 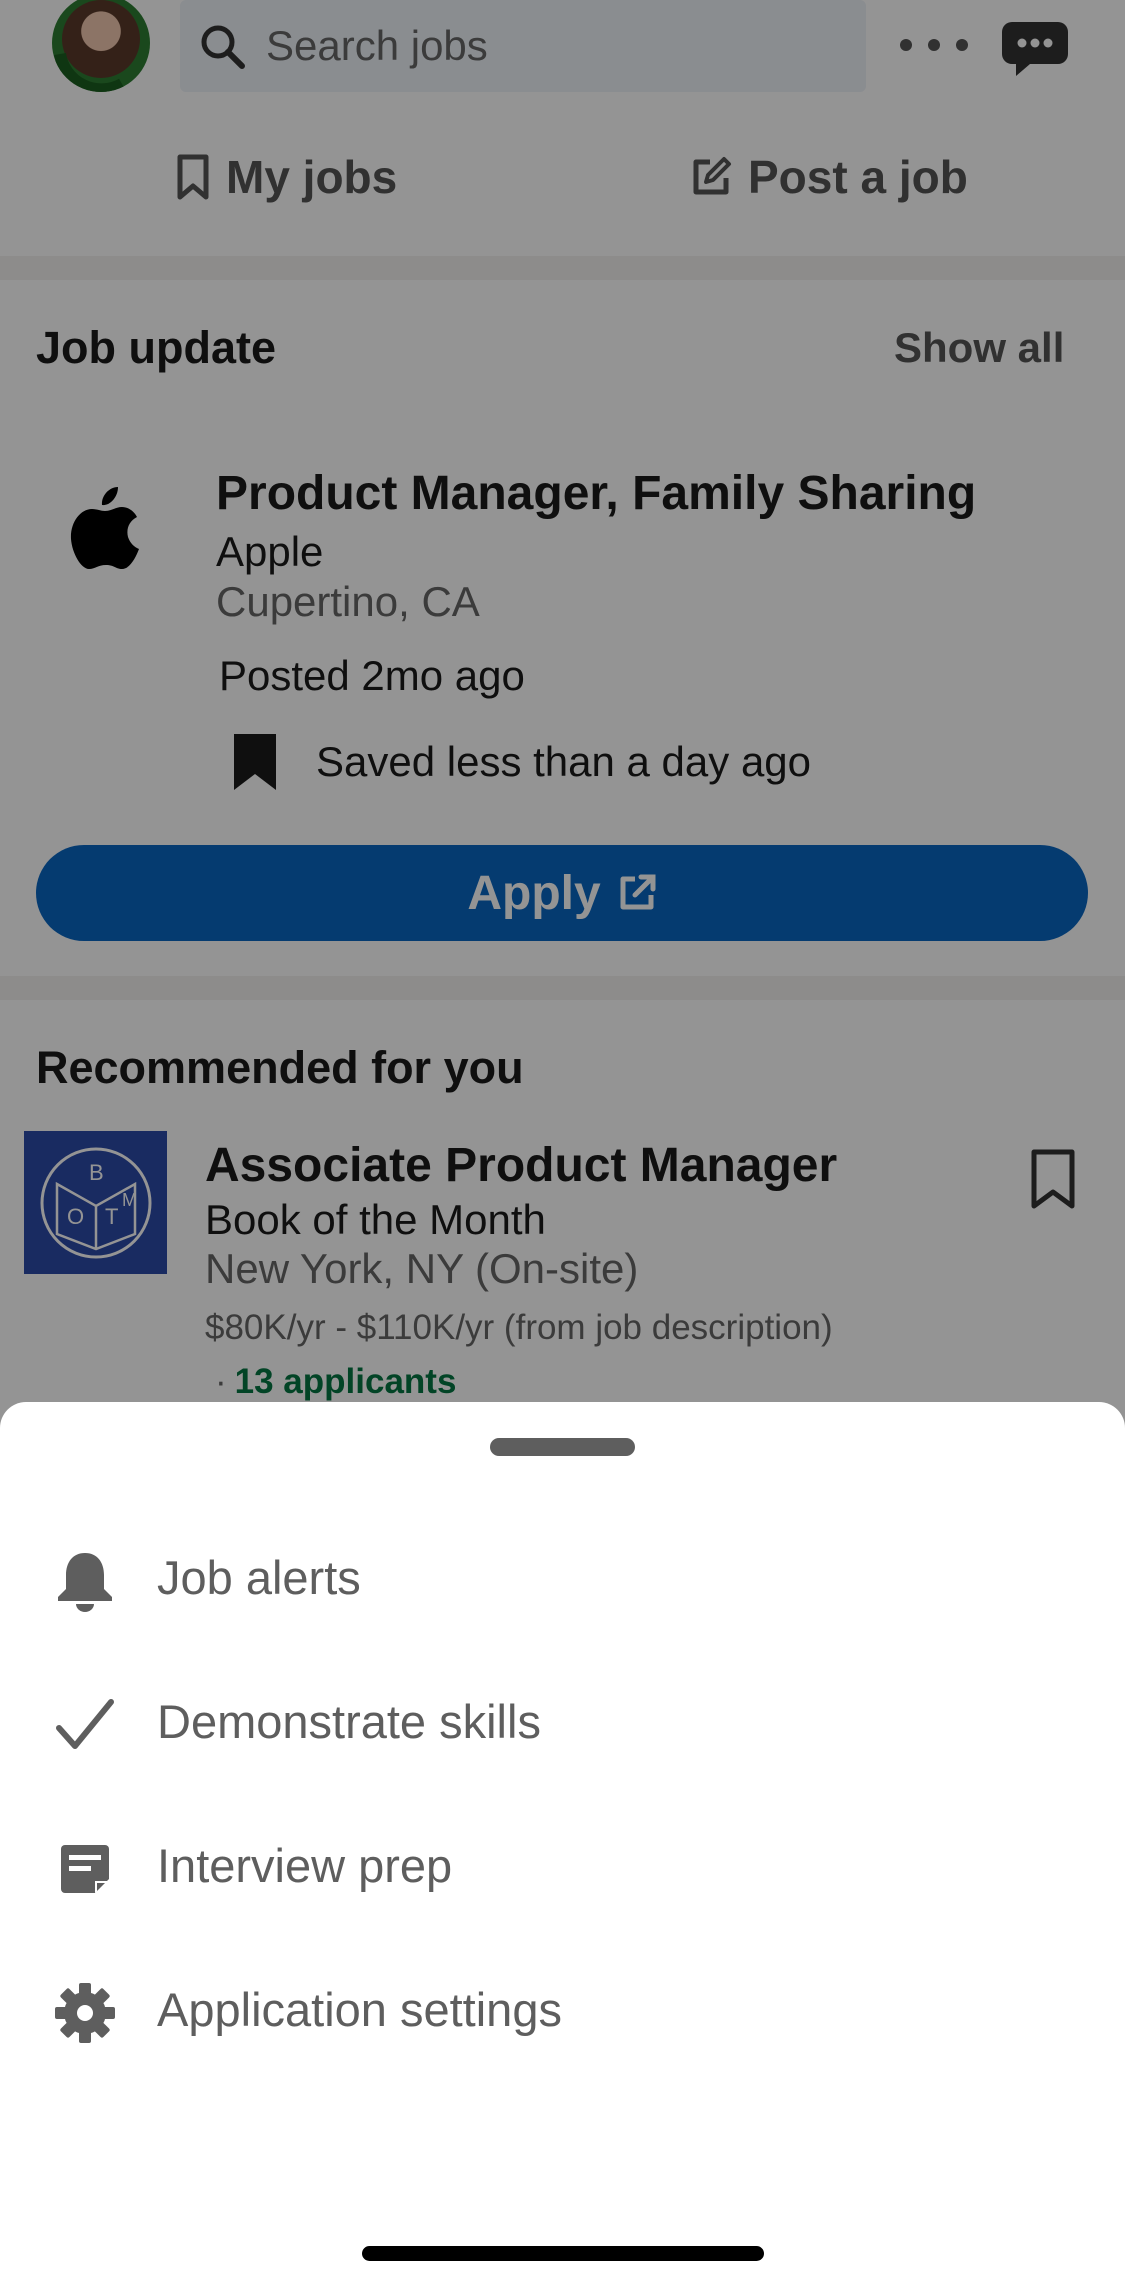 What do you see at coordinates (85, 1581) in the screenshot?
I see `bell-icon` at bounding box center [85, 1581].